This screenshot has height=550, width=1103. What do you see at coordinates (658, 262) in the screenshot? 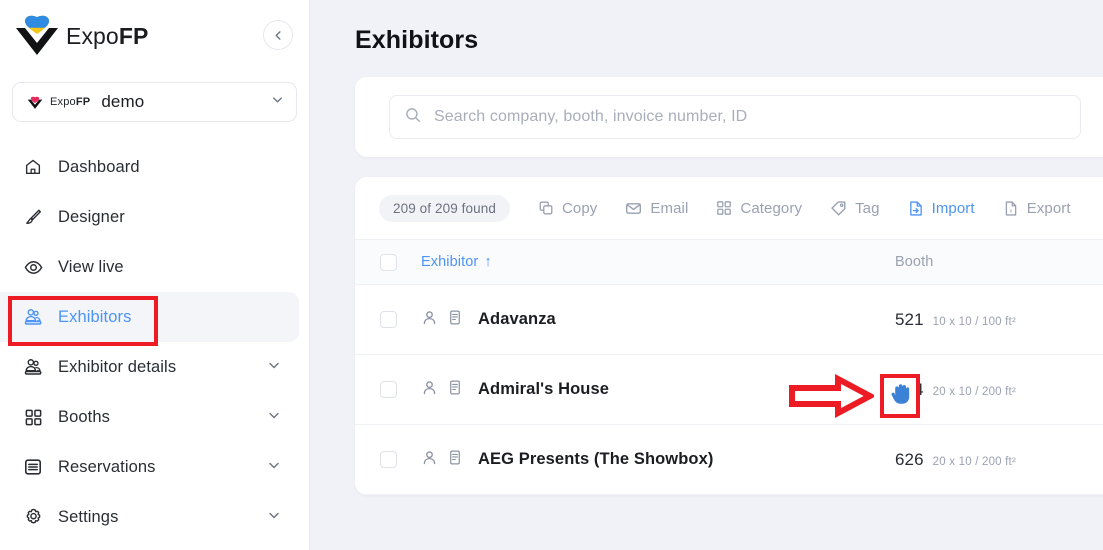
I see `exhibitor-column-header: Exhibitor ↑` at bounding box center [658, 262].